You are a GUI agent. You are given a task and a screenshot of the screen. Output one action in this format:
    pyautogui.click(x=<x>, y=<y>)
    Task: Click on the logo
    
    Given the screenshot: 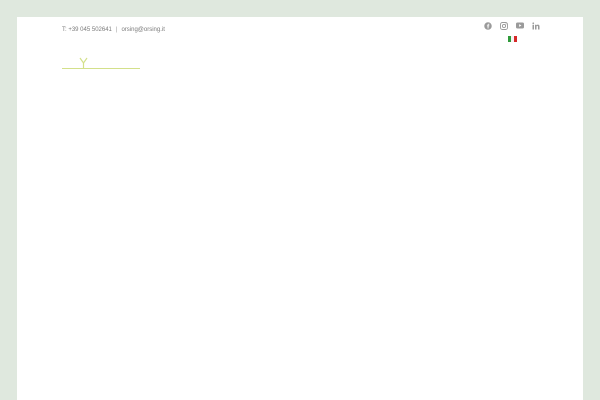 What is the action you would take?
    pyautogui.click(x=102, y=63)
    